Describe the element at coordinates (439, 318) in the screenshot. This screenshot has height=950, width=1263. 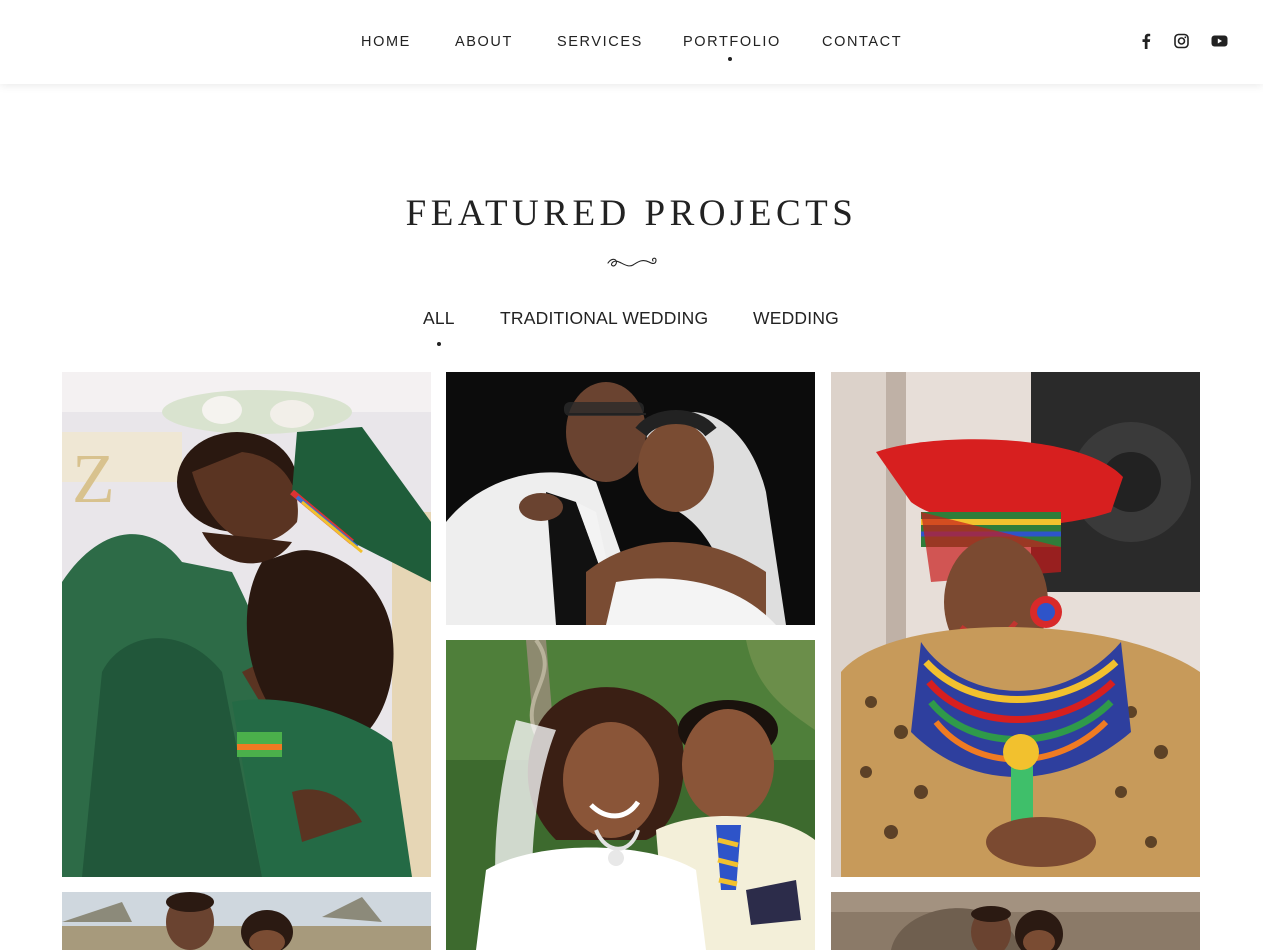
I see `filter-all: ALL` at that location.